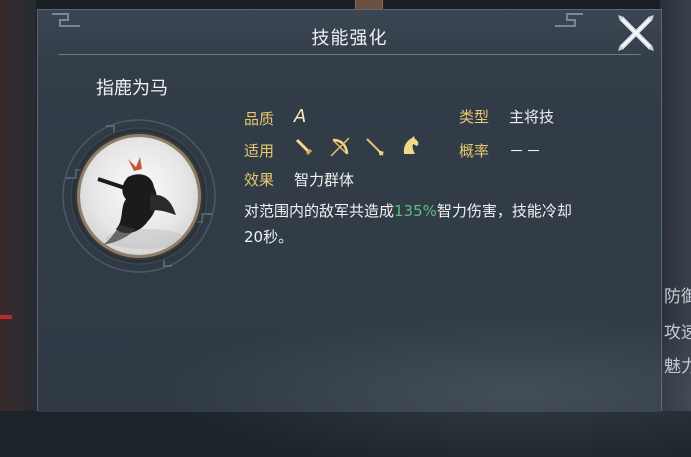 This screenshot has width=691, height=457. I want to click on quality-value: A, so click(300, 116).